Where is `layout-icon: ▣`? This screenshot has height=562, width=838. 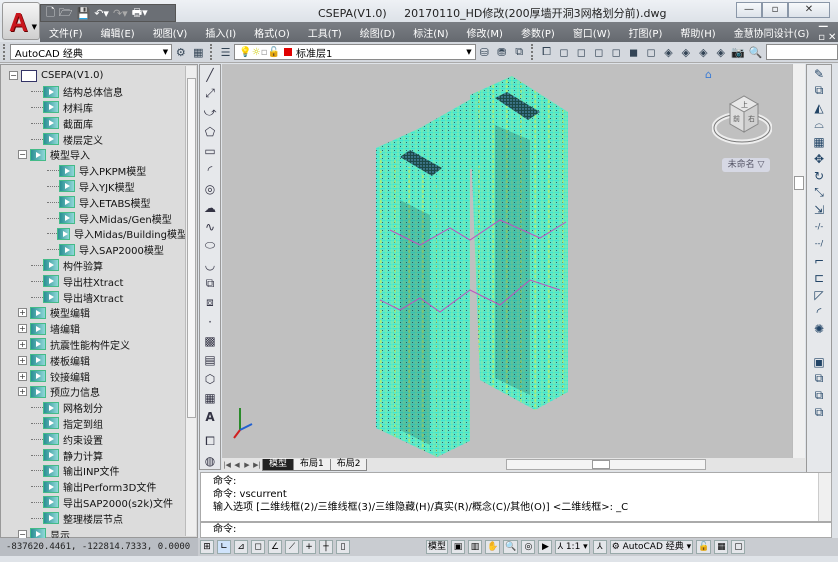 layout-icon: ▣ is located at coordinates (458, 547).